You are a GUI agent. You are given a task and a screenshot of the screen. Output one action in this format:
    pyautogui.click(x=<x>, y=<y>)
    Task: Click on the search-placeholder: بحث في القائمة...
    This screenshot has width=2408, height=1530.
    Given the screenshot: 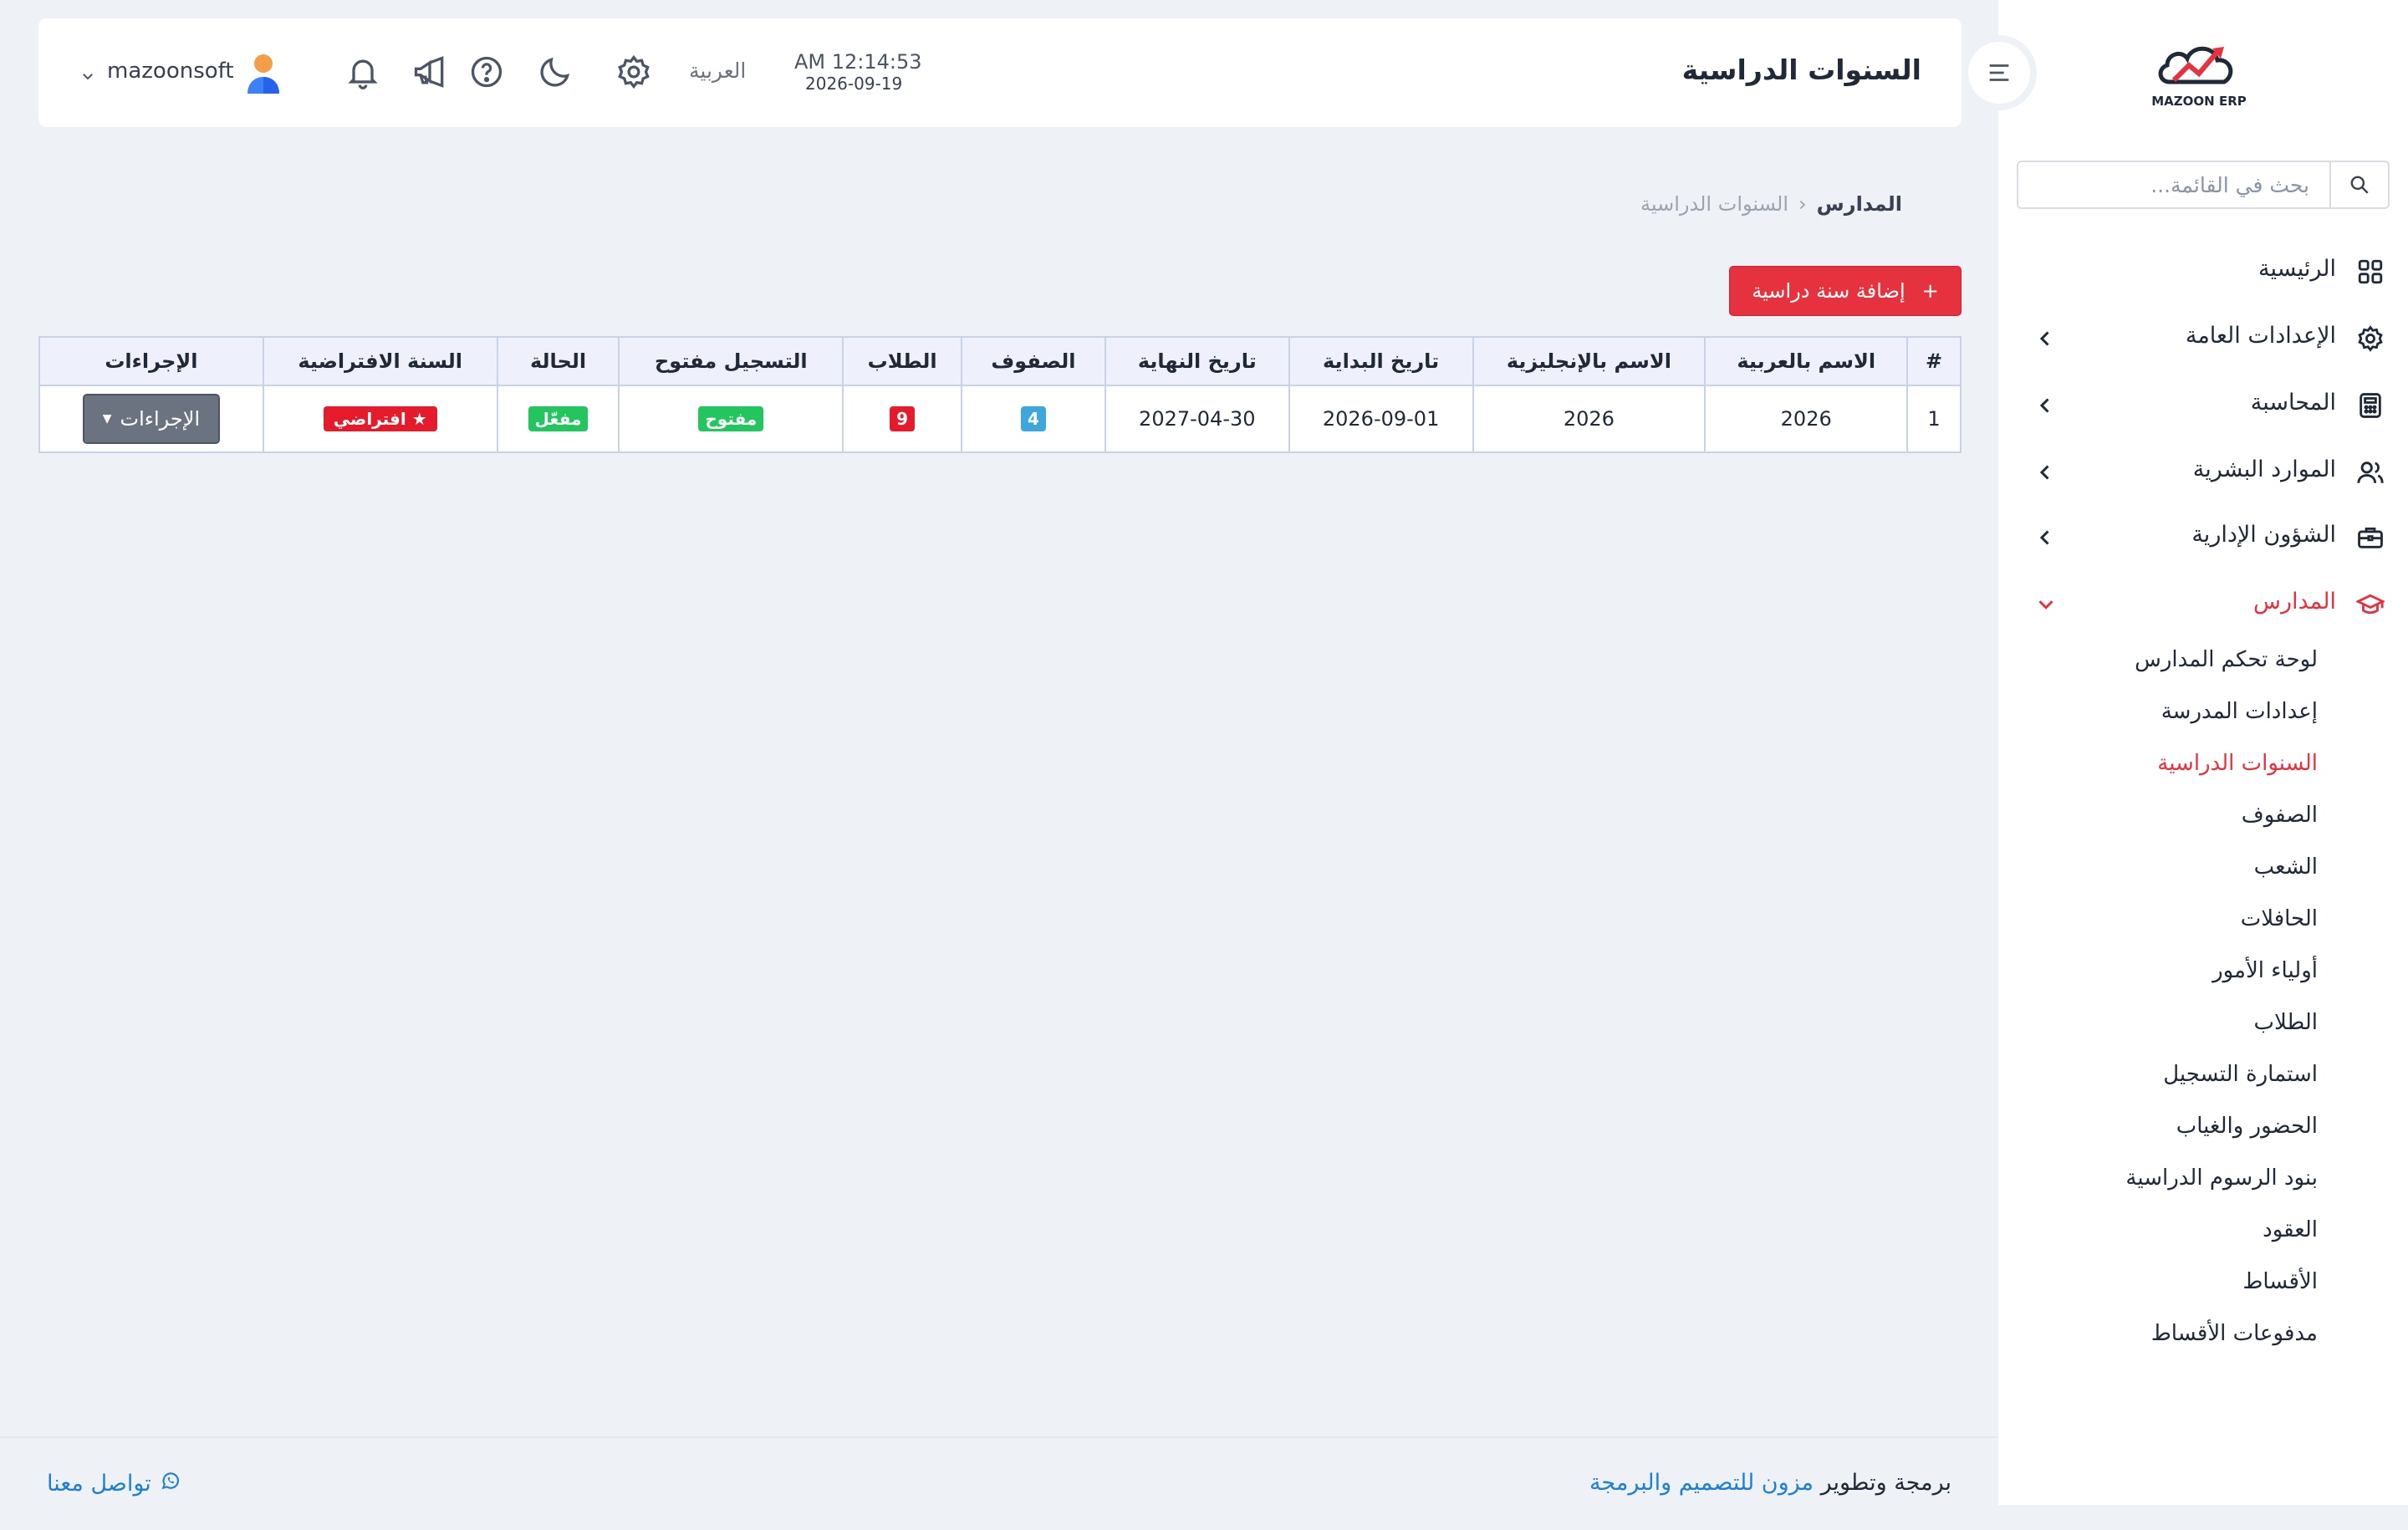 What is the action you would take?
    pyautogui.click(x=2230, y=185)
    